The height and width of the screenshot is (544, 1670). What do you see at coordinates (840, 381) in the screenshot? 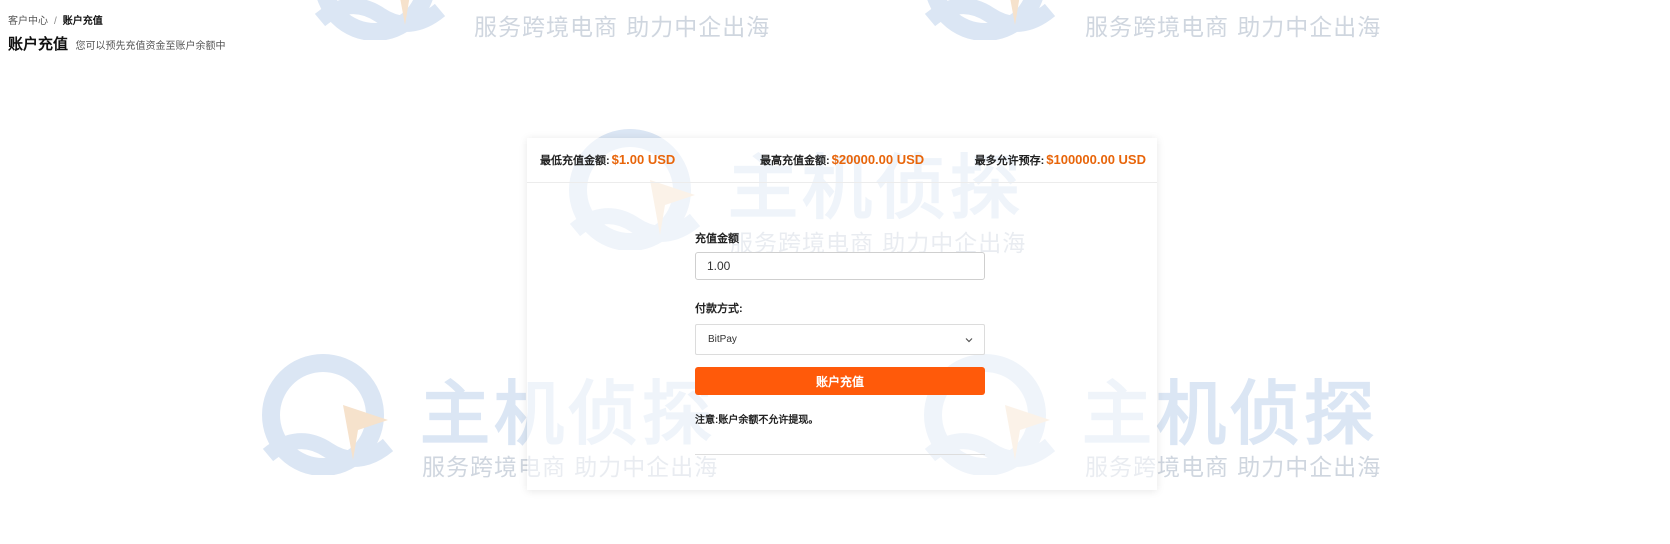
I see `recharge-submit-button: 账户充值` at bounding box center [840, 381].